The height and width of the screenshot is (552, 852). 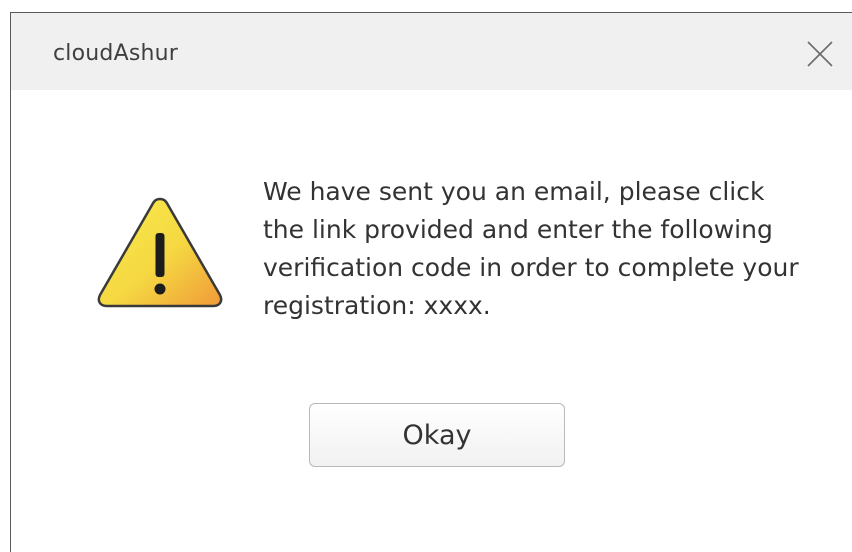 I want to click on close-icon, so click(x=820, y=54).